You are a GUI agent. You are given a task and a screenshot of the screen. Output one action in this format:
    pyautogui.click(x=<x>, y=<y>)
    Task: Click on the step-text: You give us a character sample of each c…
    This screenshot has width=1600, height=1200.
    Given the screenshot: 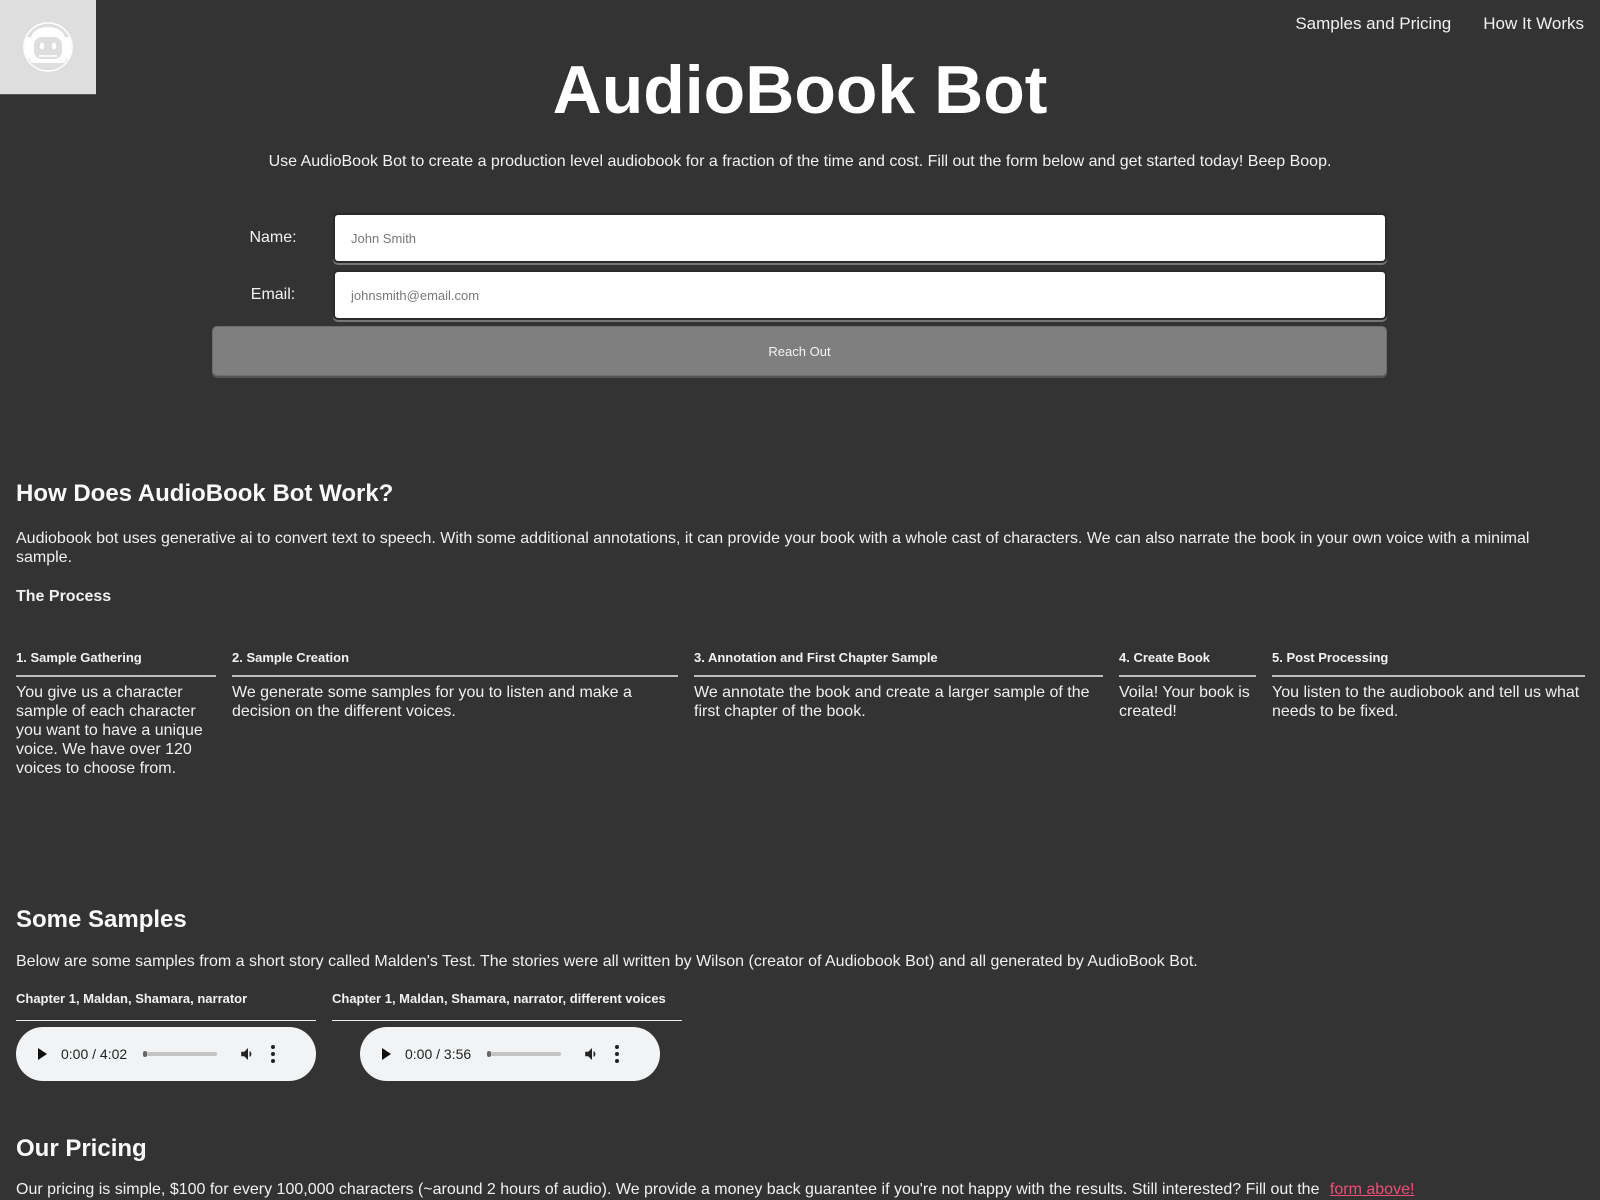 What is the action you would take?
    pyautogui.click(x=109, y=730)
    